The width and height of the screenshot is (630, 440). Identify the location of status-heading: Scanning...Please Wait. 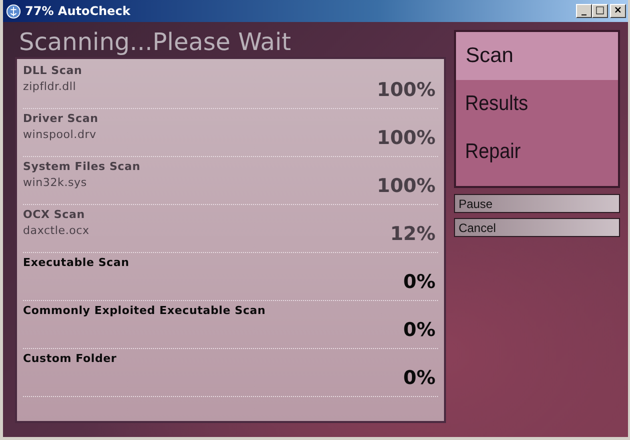
(155, 42).